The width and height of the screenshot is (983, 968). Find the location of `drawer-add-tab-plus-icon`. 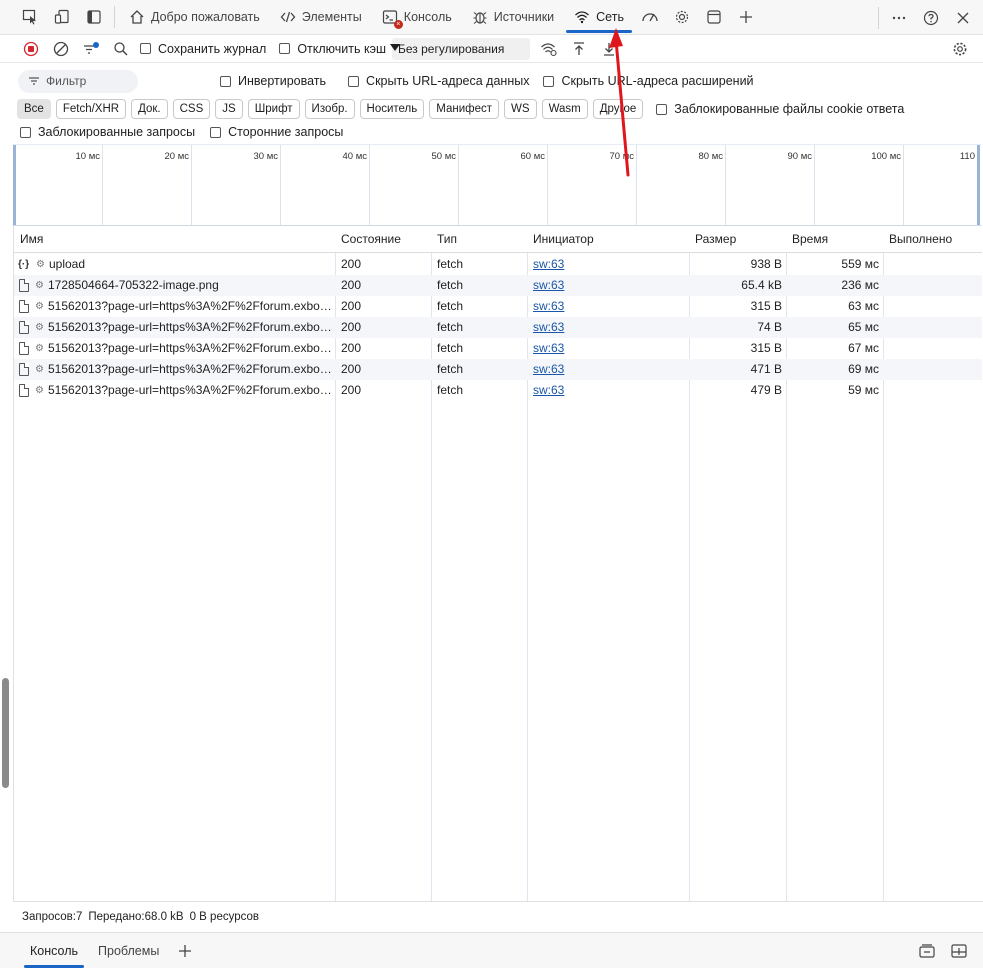

drawer-add-tab-plus-icon is located at coordinates (185, 950).